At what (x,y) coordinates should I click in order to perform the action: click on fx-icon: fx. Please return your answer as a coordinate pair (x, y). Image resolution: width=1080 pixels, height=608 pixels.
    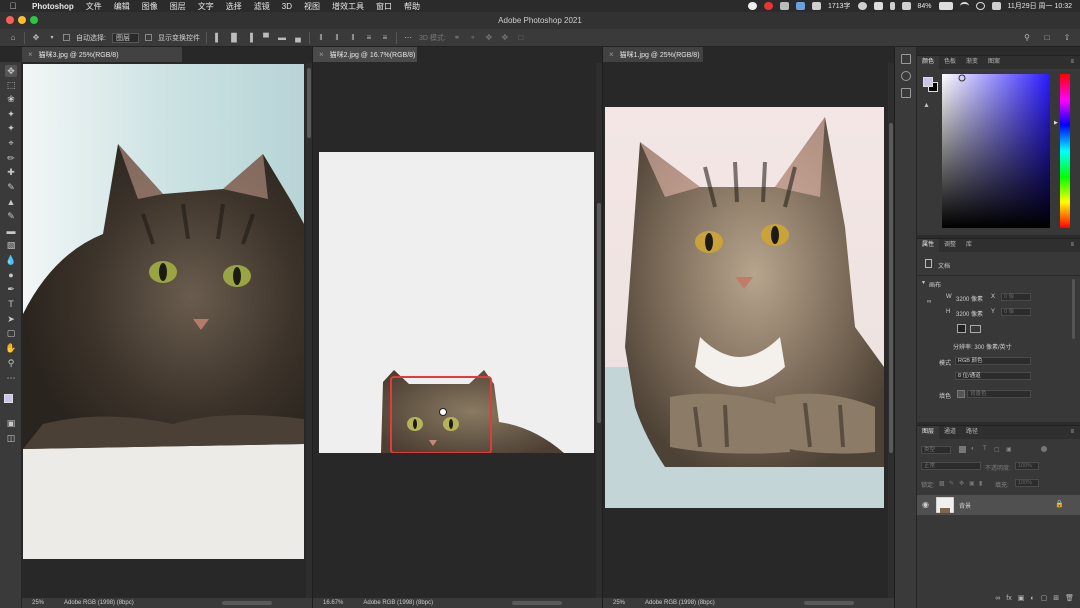
    Looking at the image, I should click on (1008, 598).